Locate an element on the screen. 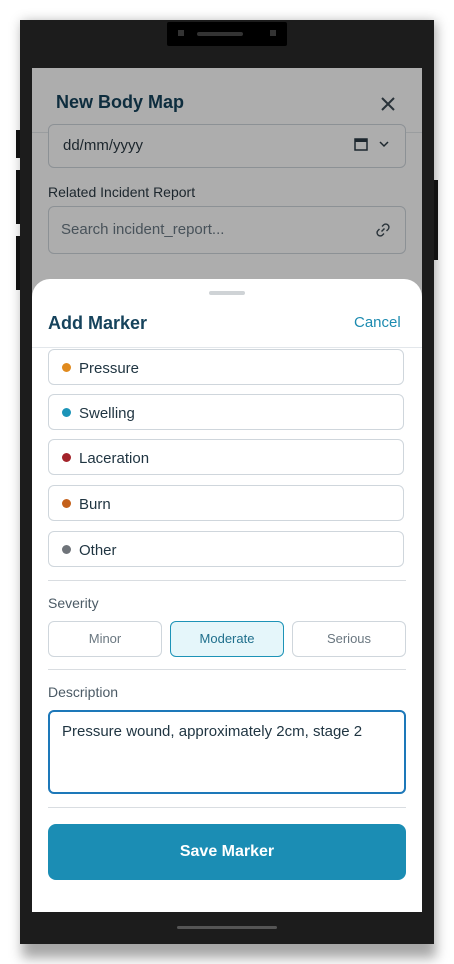 This screenshot has width=454, height=964. sheet-title: Add Marker is located at coordinates (98, 323).